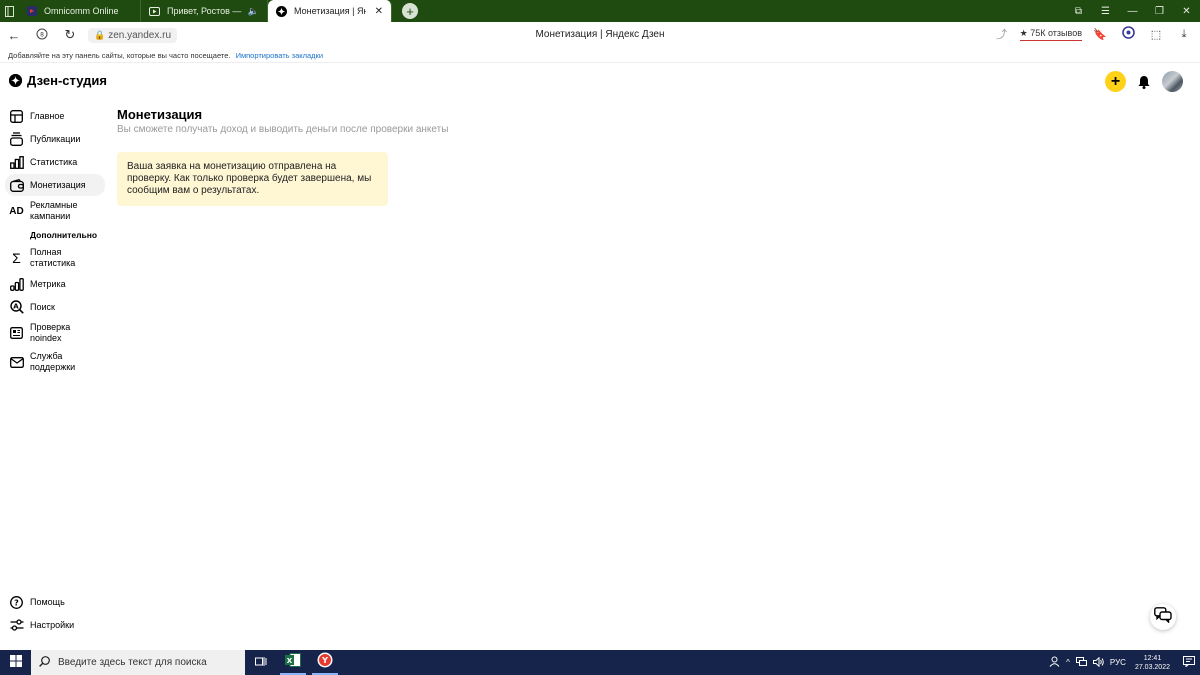 The image size is (1200, 675). I want to click on protect-icon: 8, so click(42, 35).